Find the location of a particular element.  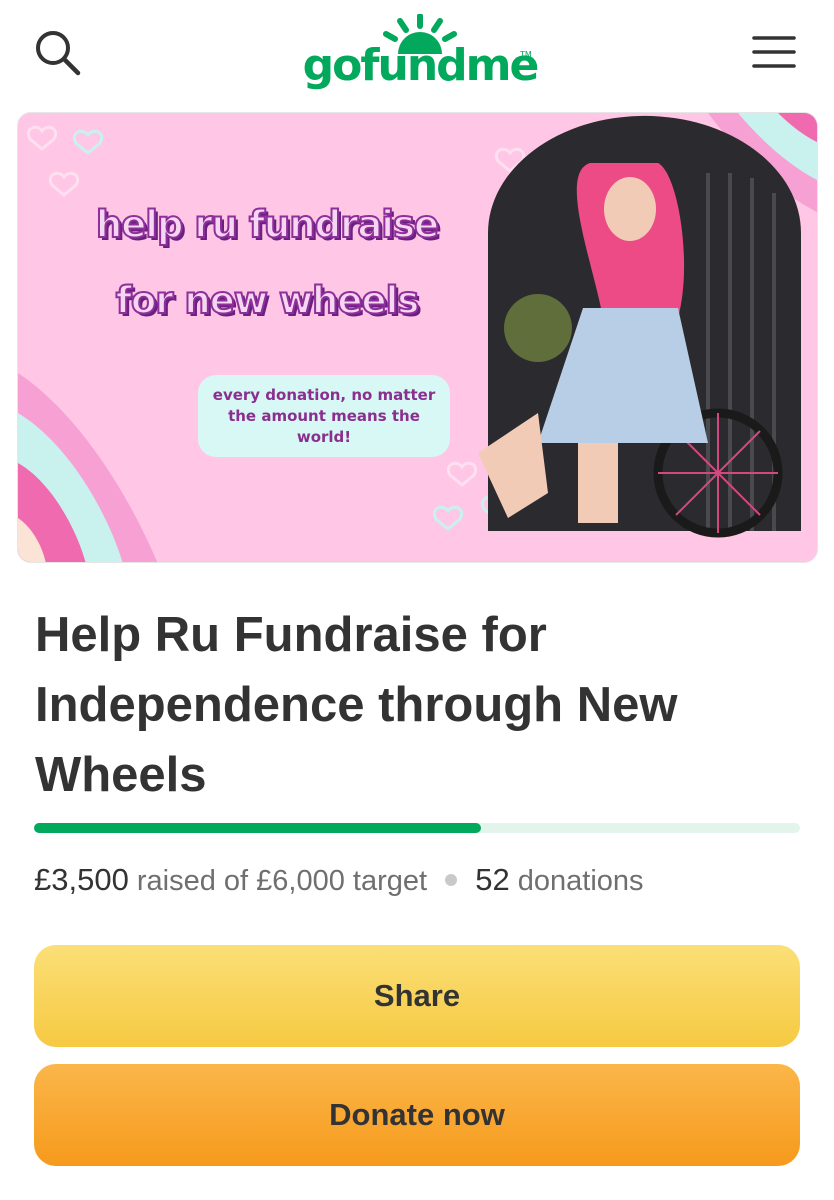

hamburger-menu-icon is located at coordinates (774, 52).